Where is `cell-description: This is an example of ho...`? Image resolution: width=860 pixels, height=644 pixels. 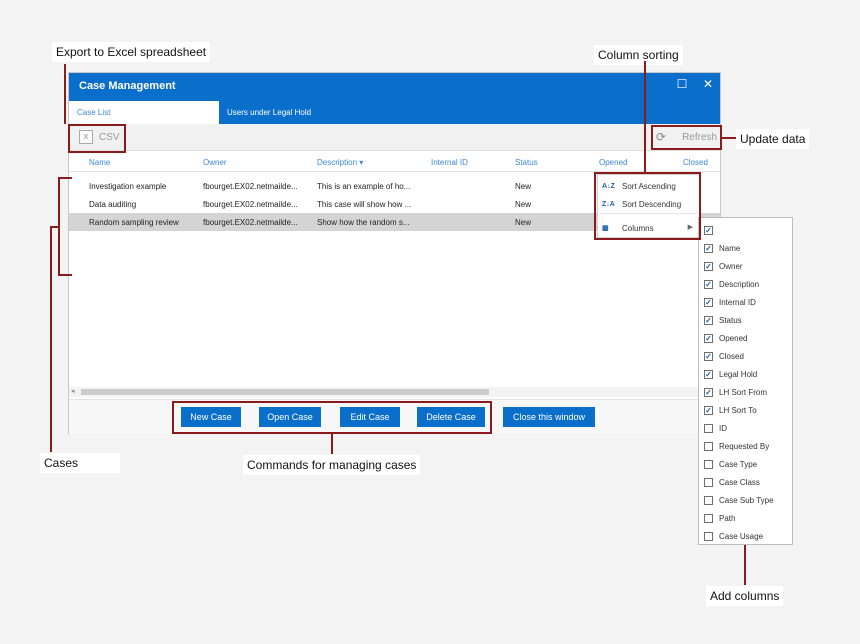 cell-description: This is an example of ho... is located at coordinates (364, 186).